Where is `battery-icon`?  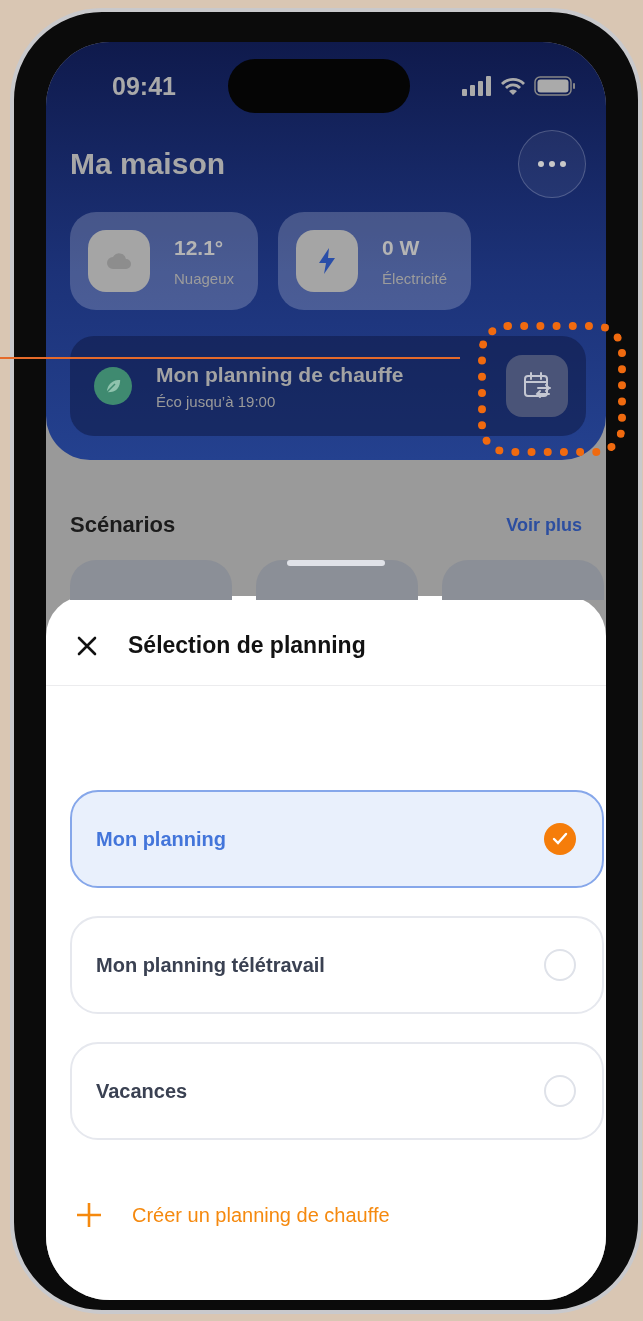 battery-icon is located at coordinates (555, 86).